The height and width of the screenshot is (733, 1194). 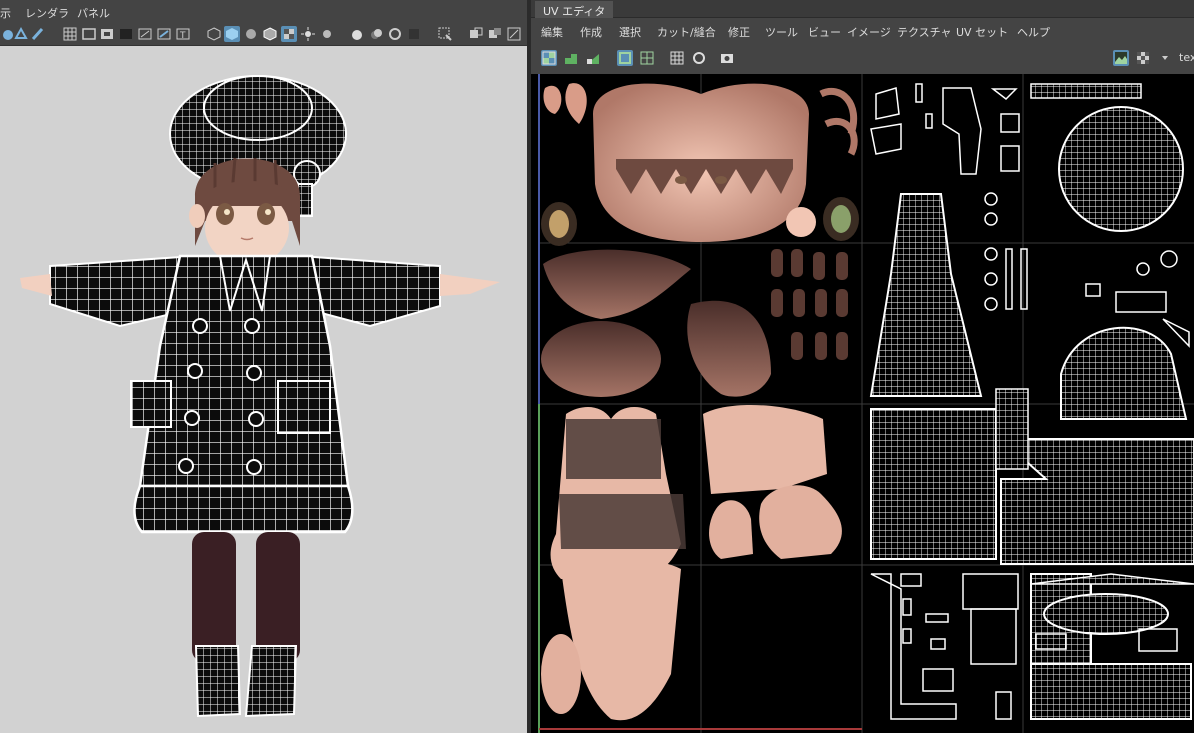 What do you see at coordinates (5, 13) in the screenshot?
I see `menu-display: 示` at bounding box center [5, 13].